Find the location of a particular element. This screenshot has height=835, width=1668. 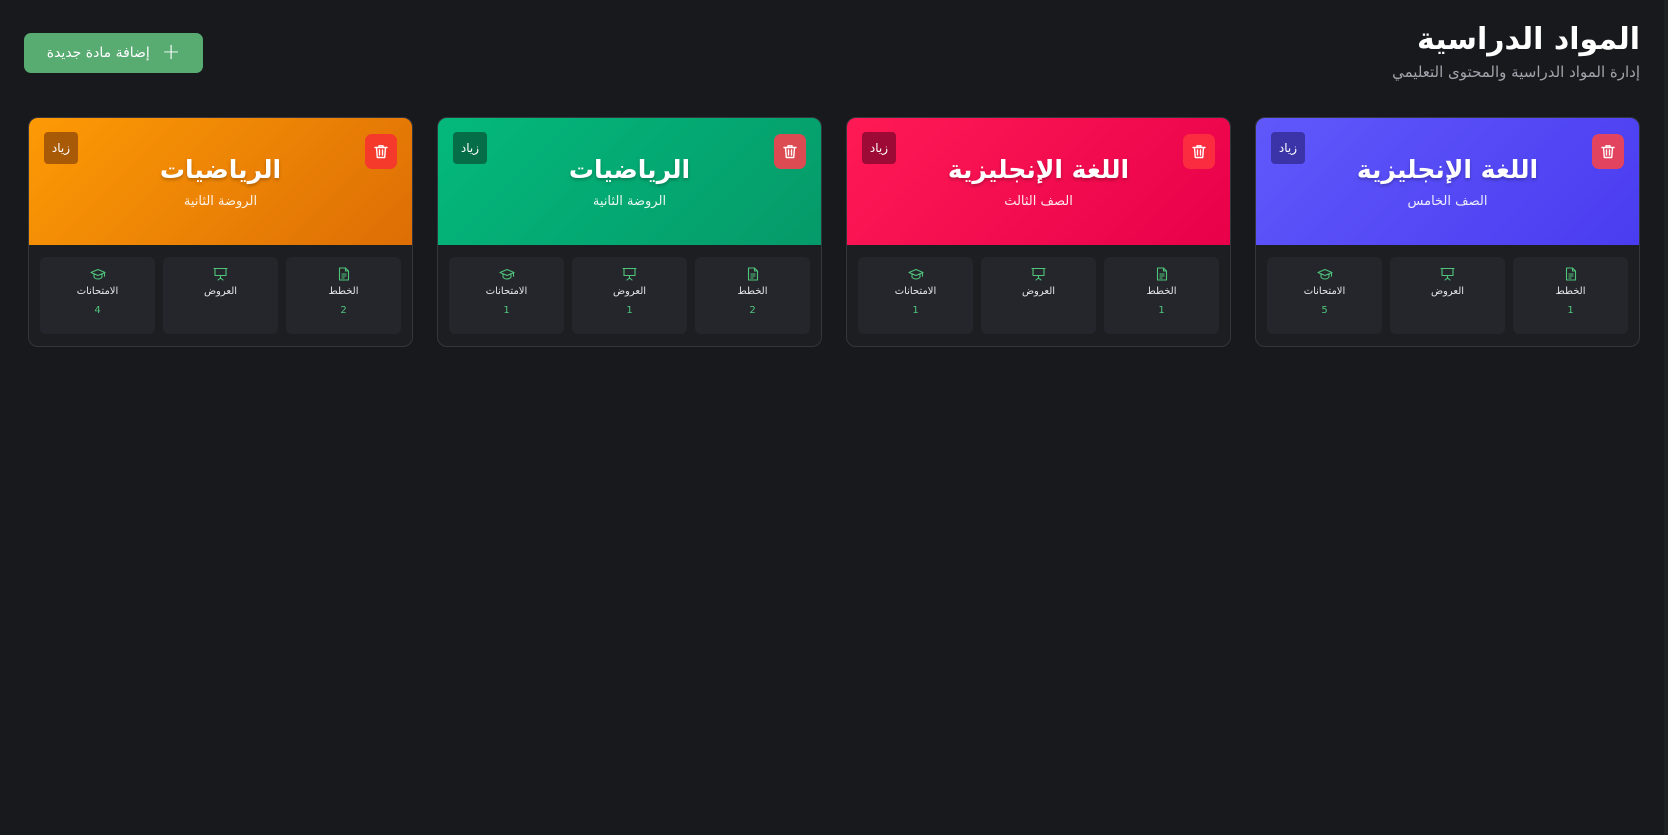

subject-grade: الصف الخامس is located at coordinates (1447, 201).